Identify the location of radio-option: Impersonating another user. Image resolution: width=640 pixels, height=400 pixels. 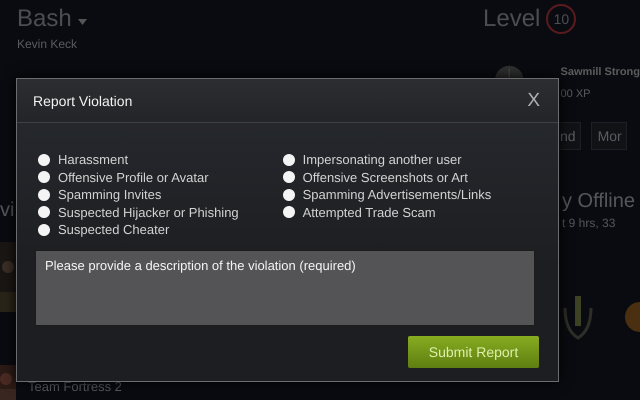
(409, 159).